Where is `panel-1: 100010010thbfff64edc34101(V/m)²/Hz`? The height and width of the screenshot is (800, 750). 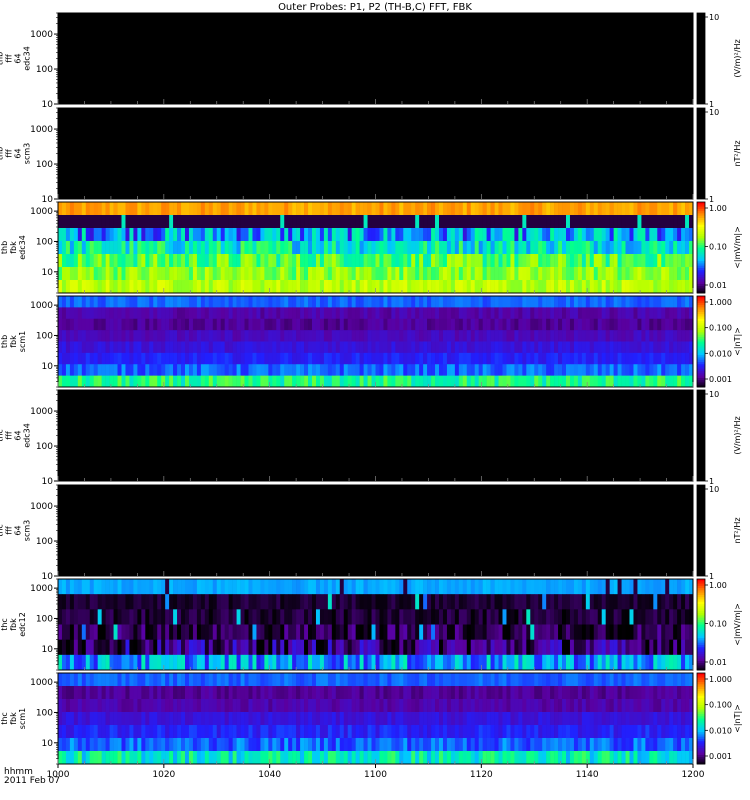 panel-1: 100010010thbfff64edc34101(V/m)²/Hz is located at coordinates (371, 61).